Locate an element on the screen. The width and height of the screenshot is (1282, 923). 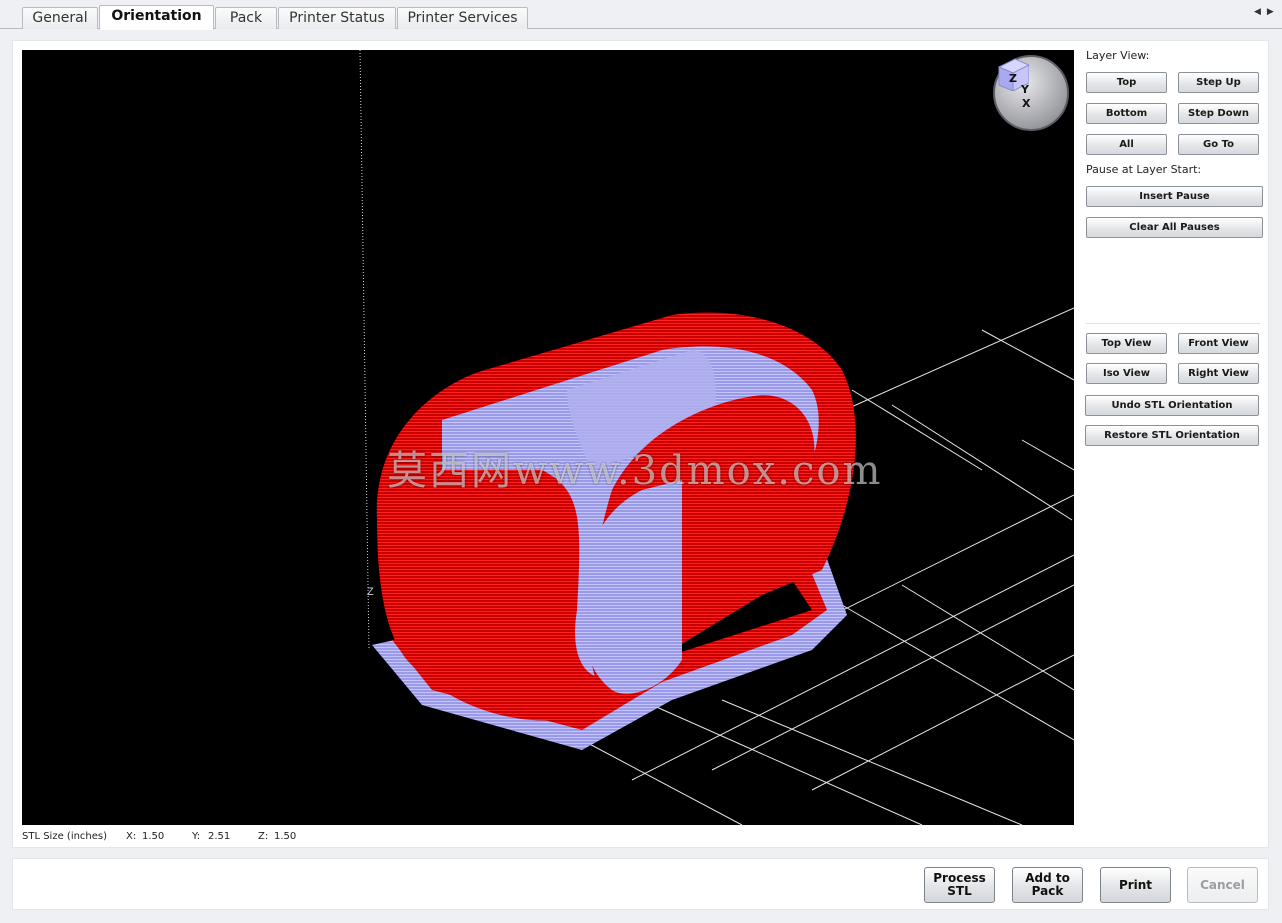
tab-general: General is located at coordinates (60, 18).